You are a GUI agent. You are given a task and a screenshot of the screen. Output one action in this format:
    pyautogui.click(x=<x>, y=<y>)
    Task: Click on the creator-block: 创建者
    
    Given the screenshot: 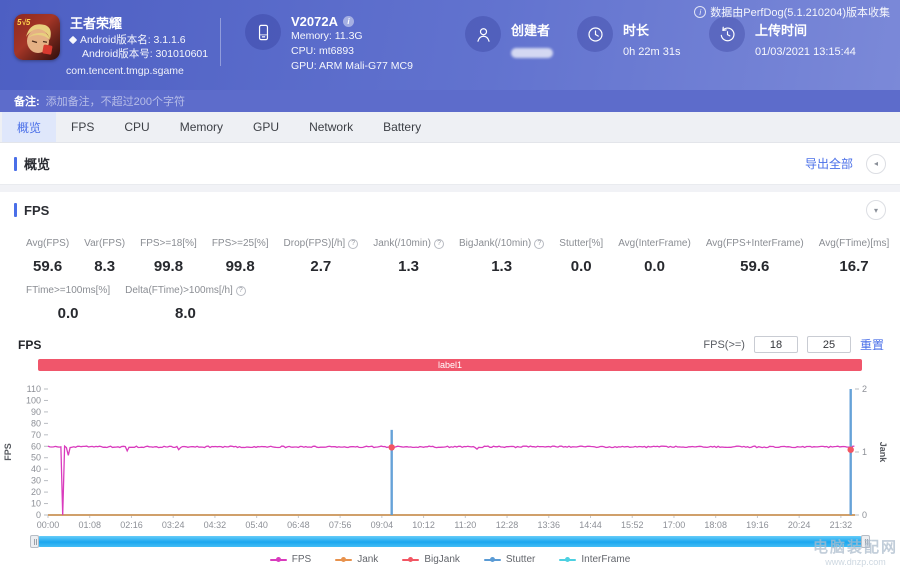 What is the action you would take?
    pyautogui.click(x=521, y=36)
    